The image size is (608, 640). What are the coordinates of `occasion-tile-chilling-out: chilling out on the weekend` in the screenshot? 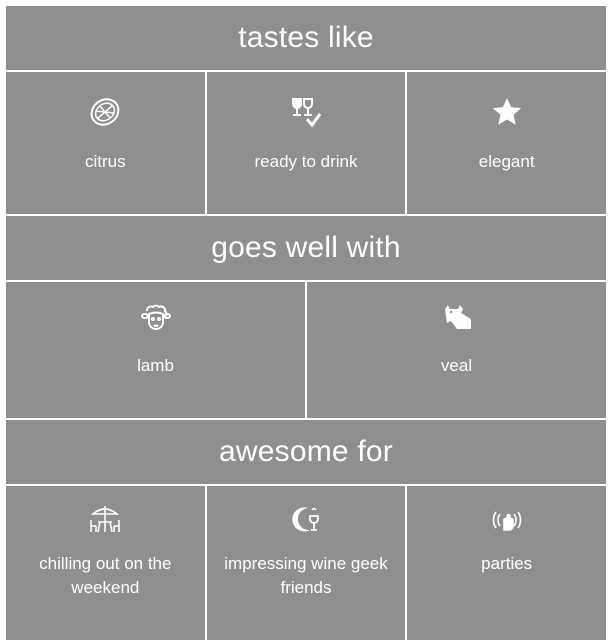 It's located at (105, 563).